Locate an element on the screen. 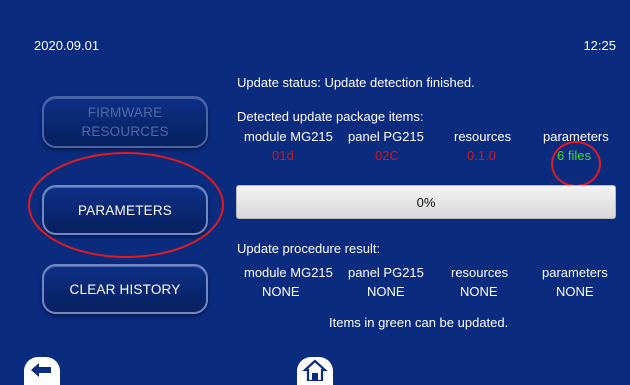 This screenshot has width=630, height=385. firmware-resources-button: FIRMWARE RESOURCES is located at coordinates (125, 122).